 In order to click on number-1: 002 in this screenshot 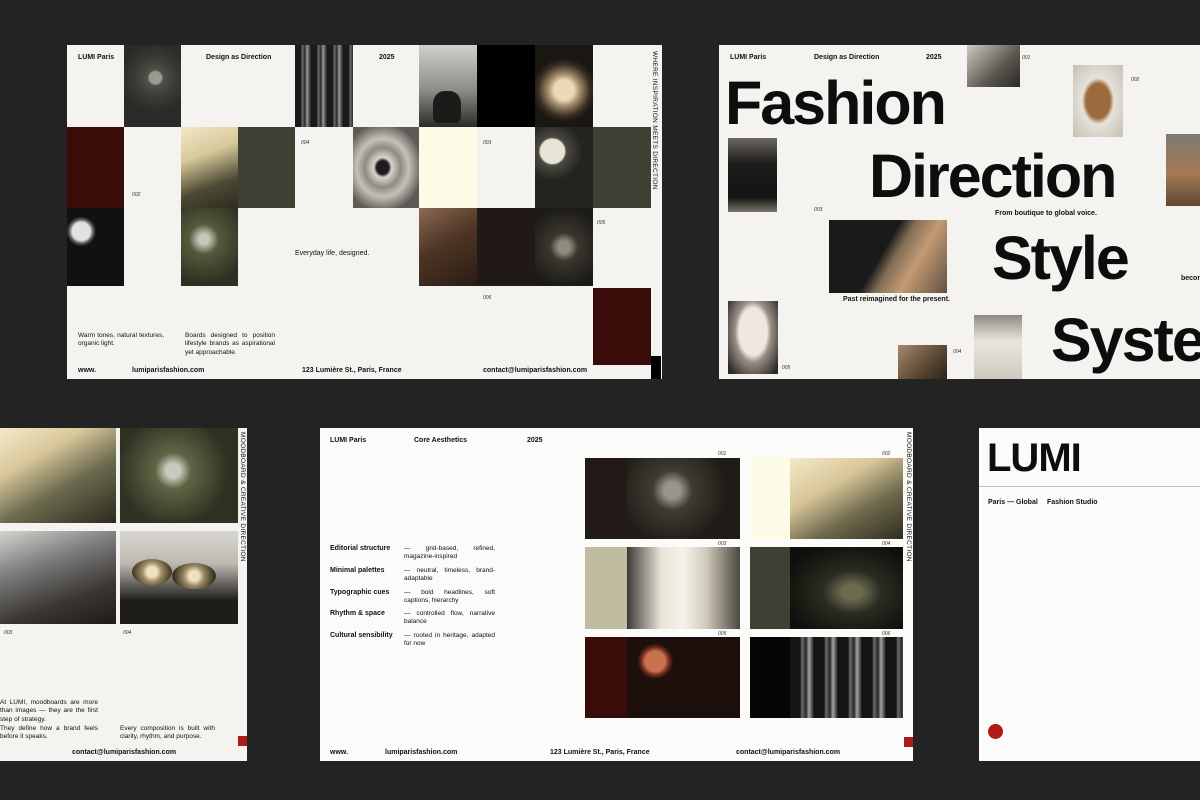, I will do `click(136, 195)`.